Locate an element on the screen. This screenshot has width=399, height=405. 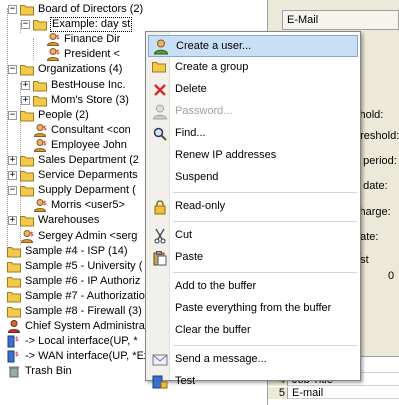
tree-node-label: BestHouse Inc. is located at coordinates (88, 84).